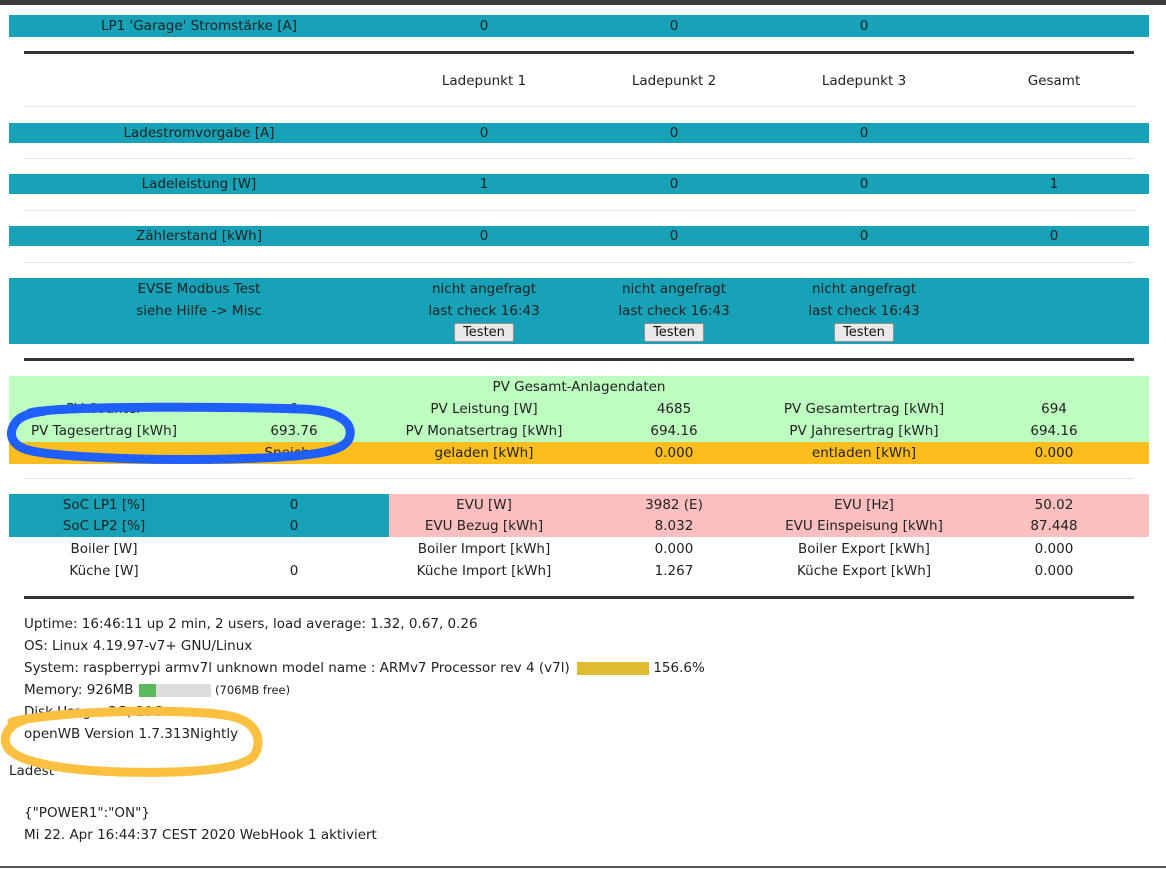  What do you see at coordinates (484, 184) in the screenshot?
I see `ladeleistung-value-1: 1` at bounding box center [484, 184].